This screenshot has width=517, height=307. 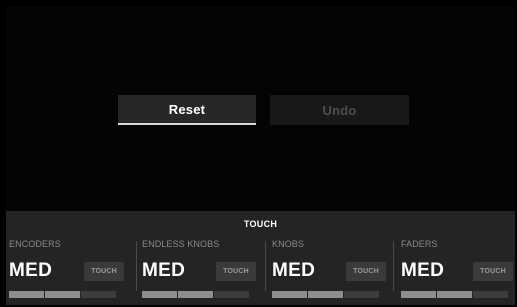 What do you see at coordinates (187, 110) in the screenshot?
I see `reset-button: Reset` at bounding box center [187, 110].